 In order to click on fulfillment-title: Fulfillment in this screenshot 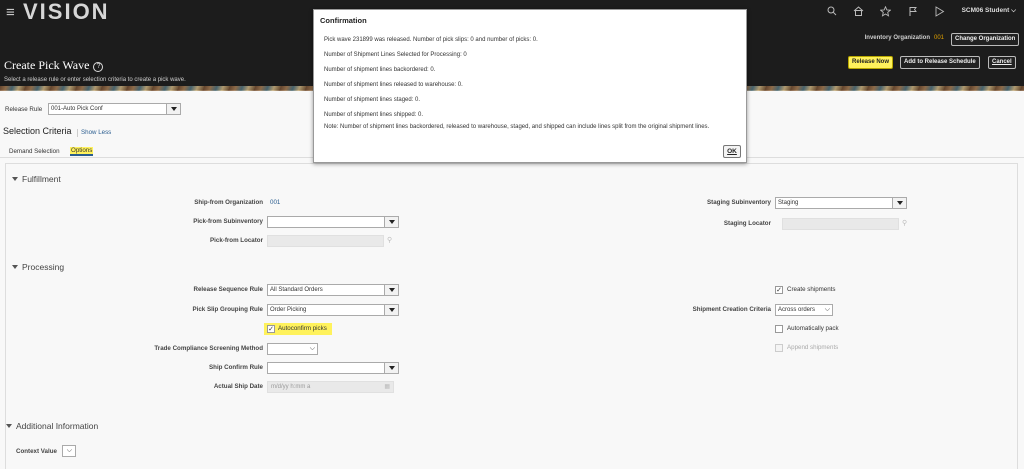, I will do `click(41, 179)`.